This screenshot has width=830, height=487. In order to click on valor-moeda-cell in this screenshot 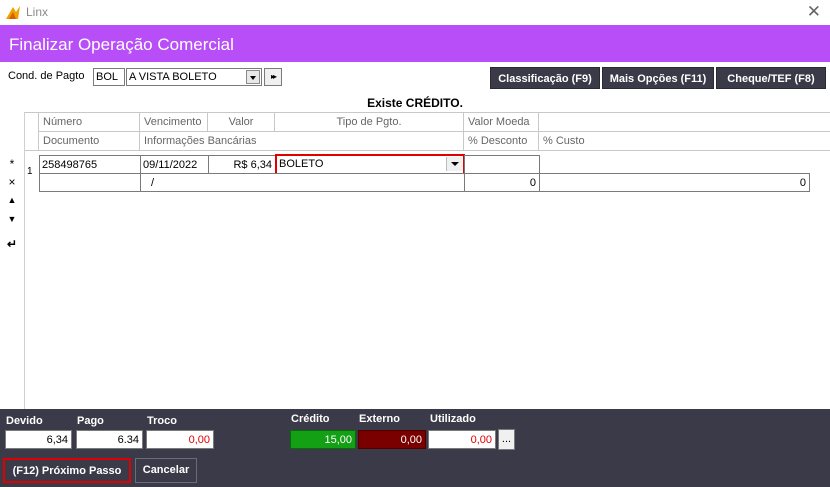, I will do `click(502, 164)`.